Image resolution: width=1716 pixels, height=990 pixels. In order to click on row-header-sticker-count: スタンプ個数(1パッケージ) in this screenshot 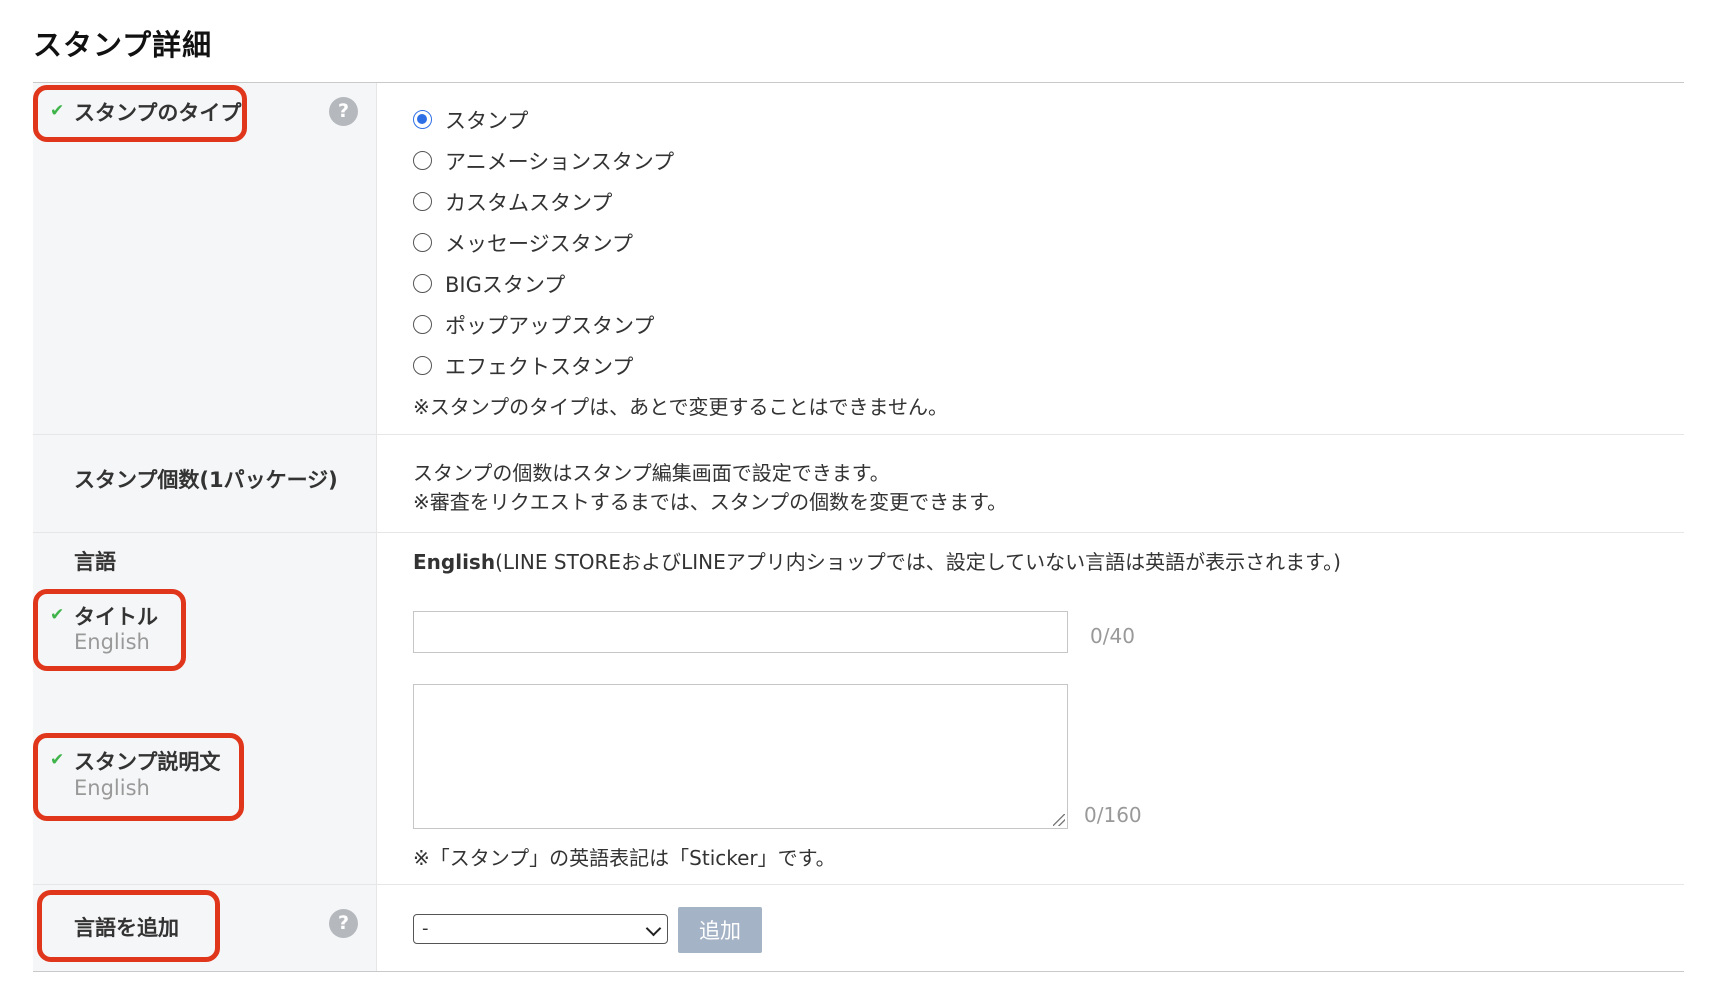, I will do `click(205, 483)`.